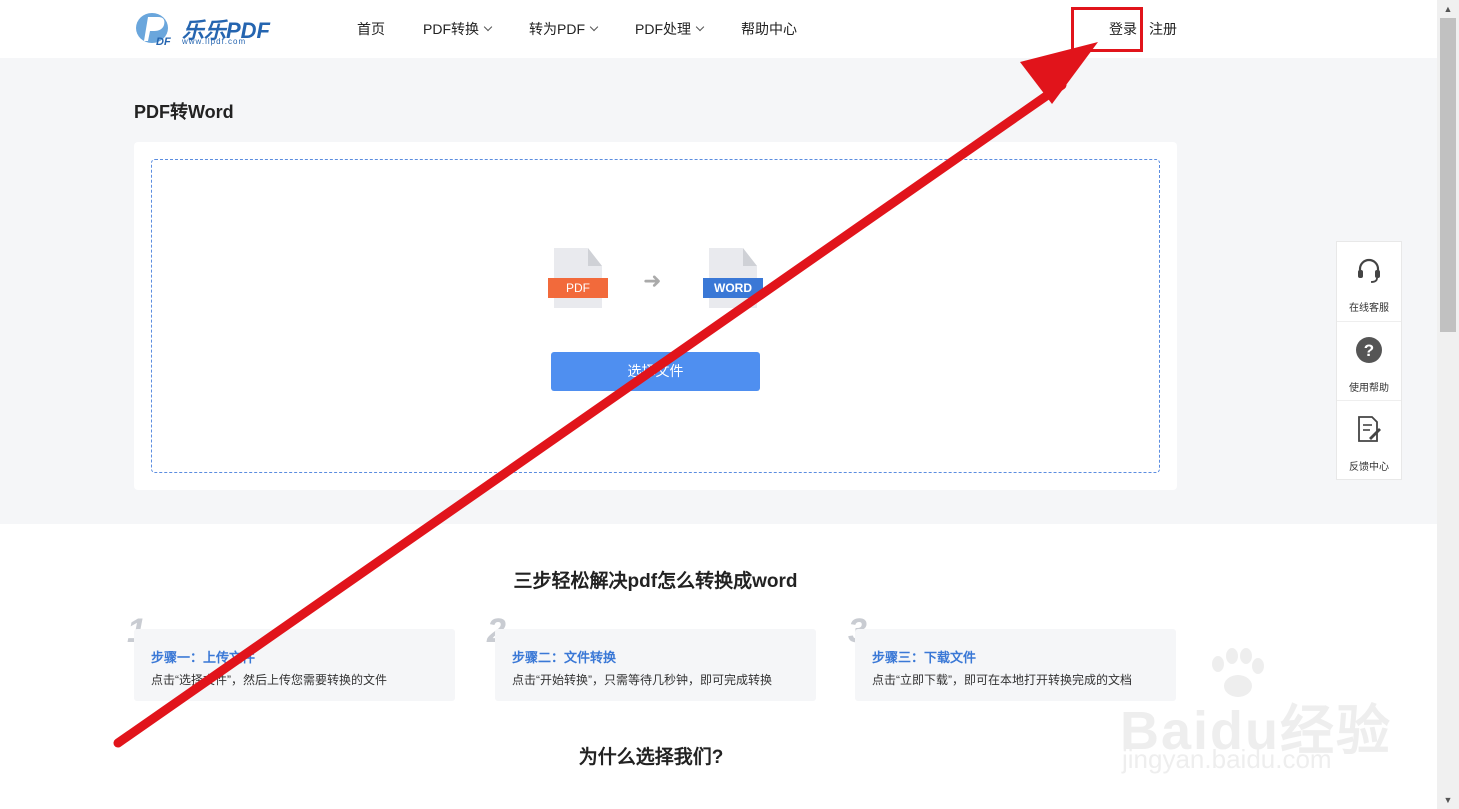 The height and width of the screenshot is (809, 1459). I want to click on nav-pdf-process: PDF处理, so click(670, 29).